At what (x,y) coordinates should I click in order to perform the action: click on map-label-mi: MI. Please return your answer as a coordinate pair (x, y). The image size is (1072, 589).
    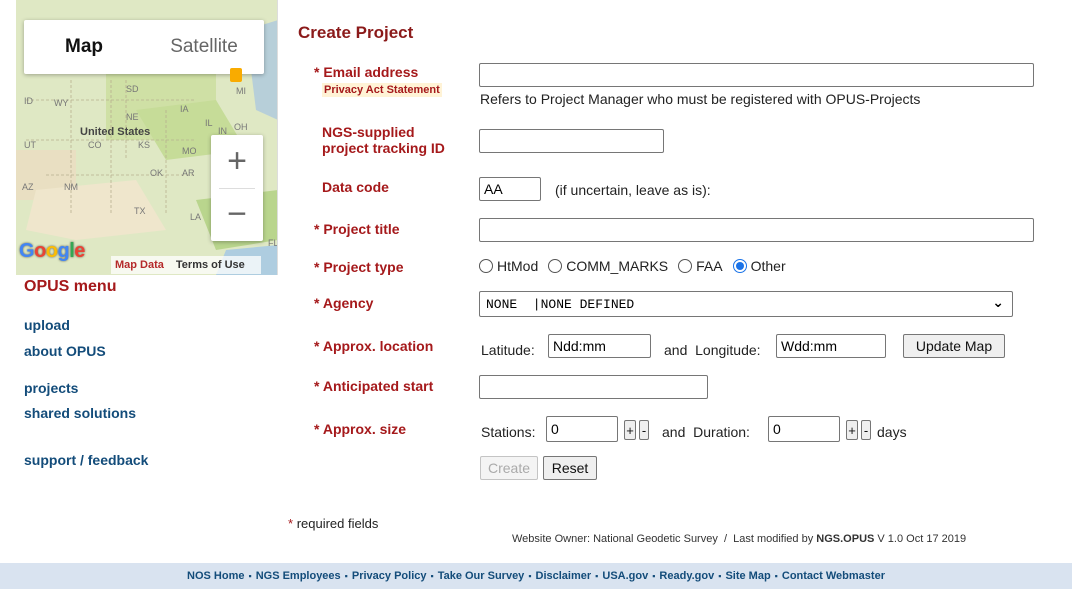
    Looking at the image, I should click on (241, 91).